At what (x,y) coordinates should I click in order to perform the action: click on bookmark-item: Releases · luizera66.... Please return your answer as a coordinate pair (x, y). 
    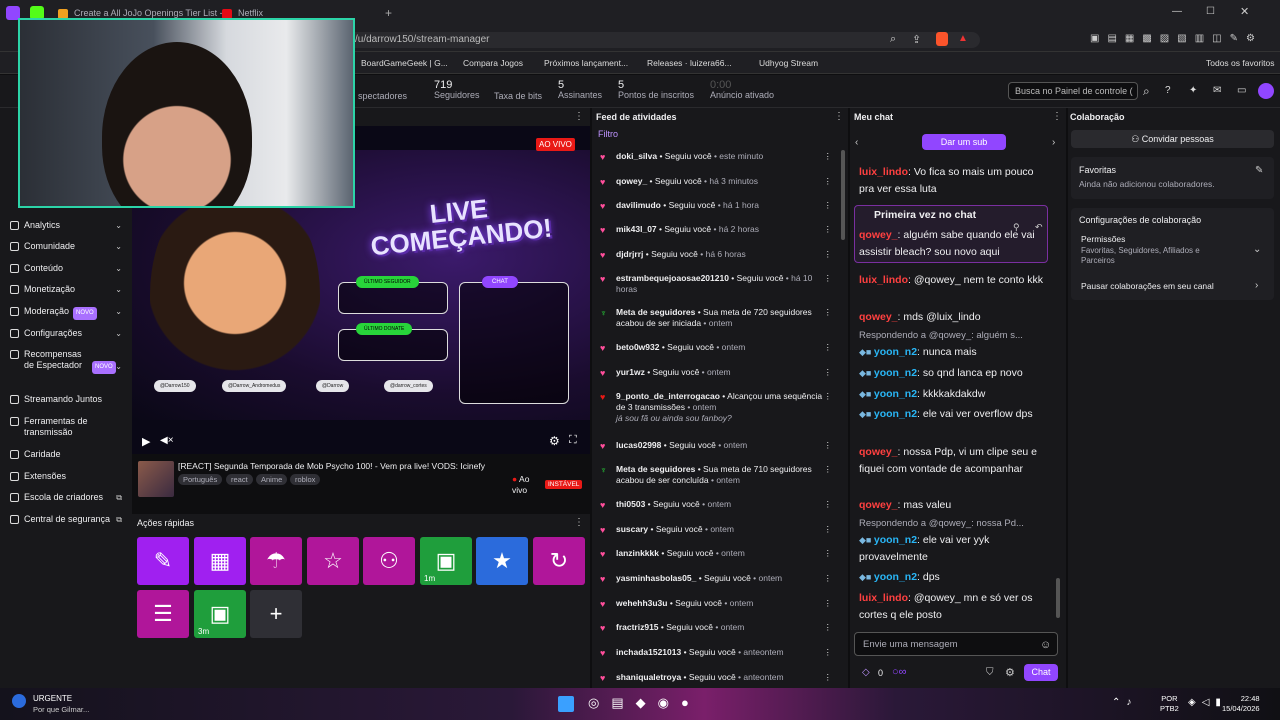
    Looking at the image, I should click on (689, 63).